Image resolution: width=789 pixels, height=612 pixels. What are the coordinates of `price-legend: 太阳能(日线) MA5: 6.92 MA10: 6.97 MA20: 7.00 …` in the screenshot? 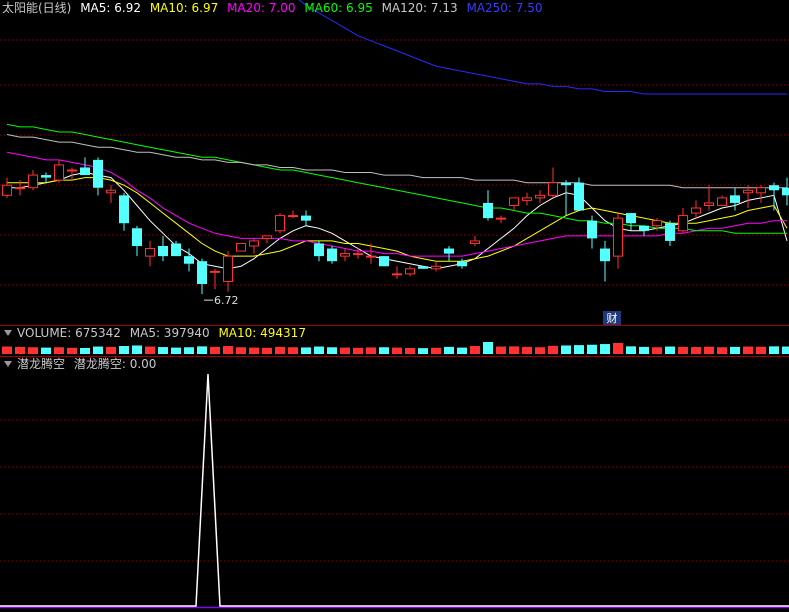 It's located at (274, 8).